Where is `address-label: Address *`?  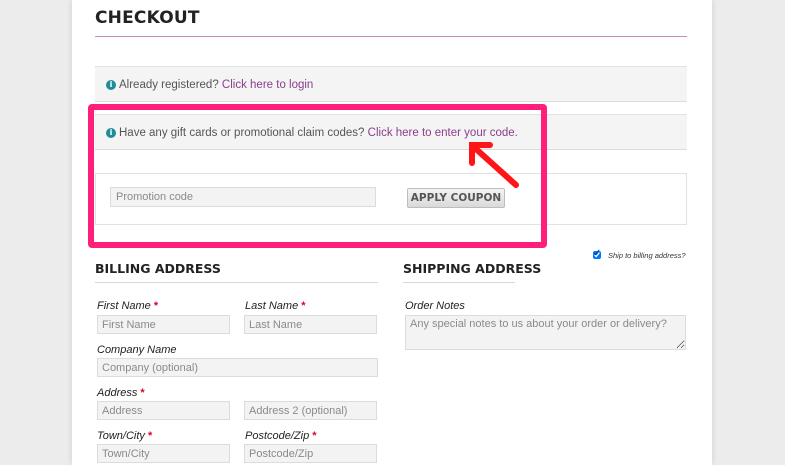
address-label: Address * is located at coordinates (121, 393).